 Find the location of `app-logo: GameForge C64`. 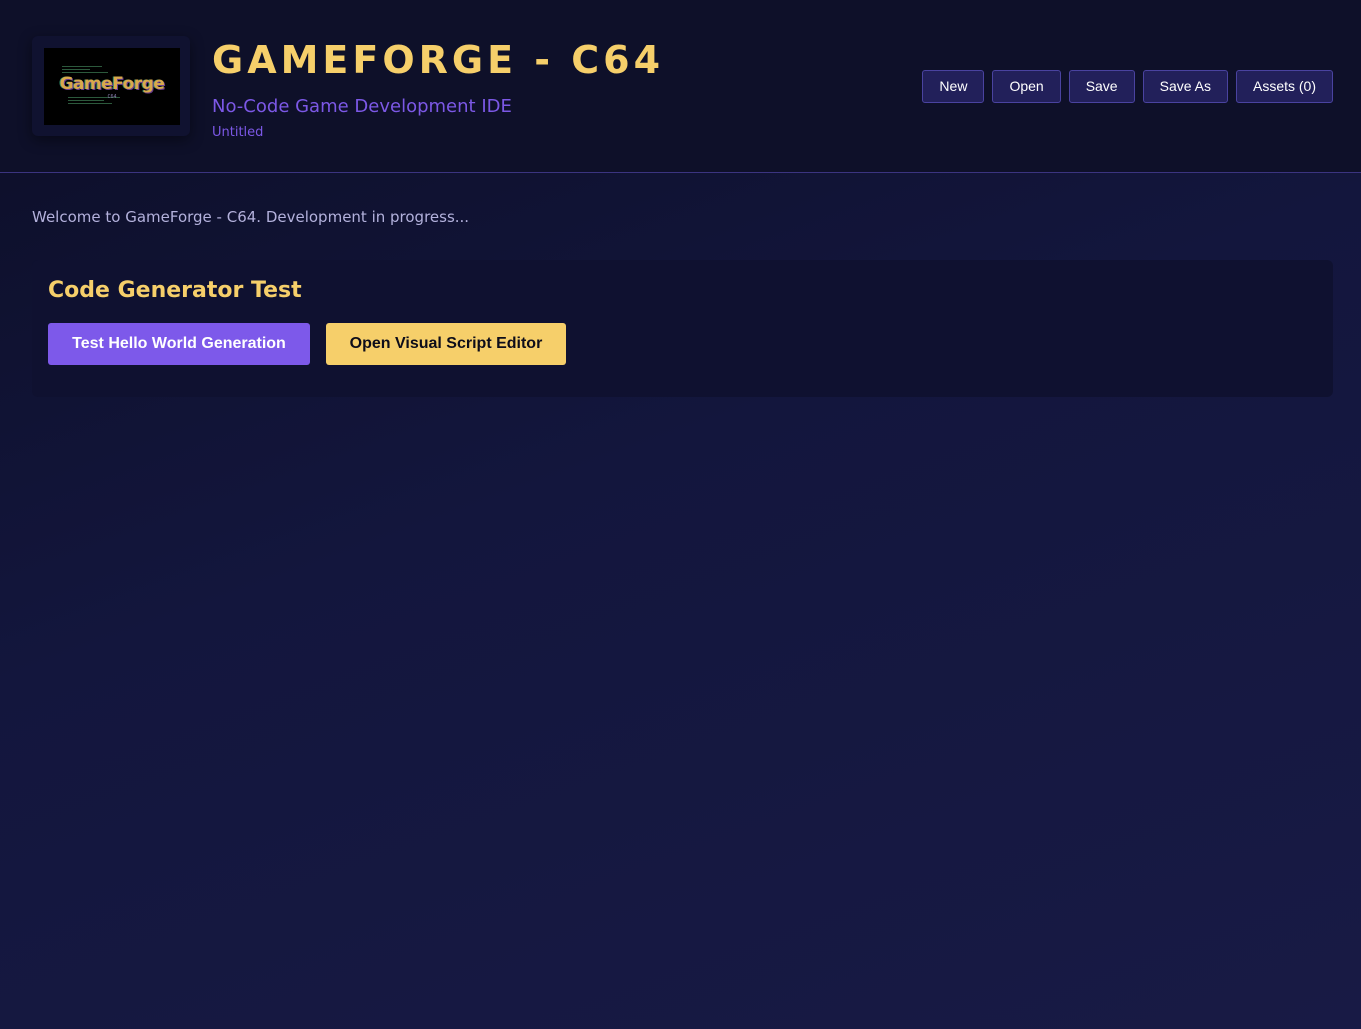

app-logo: GameForge C64 is located at coordinates (112, 86).